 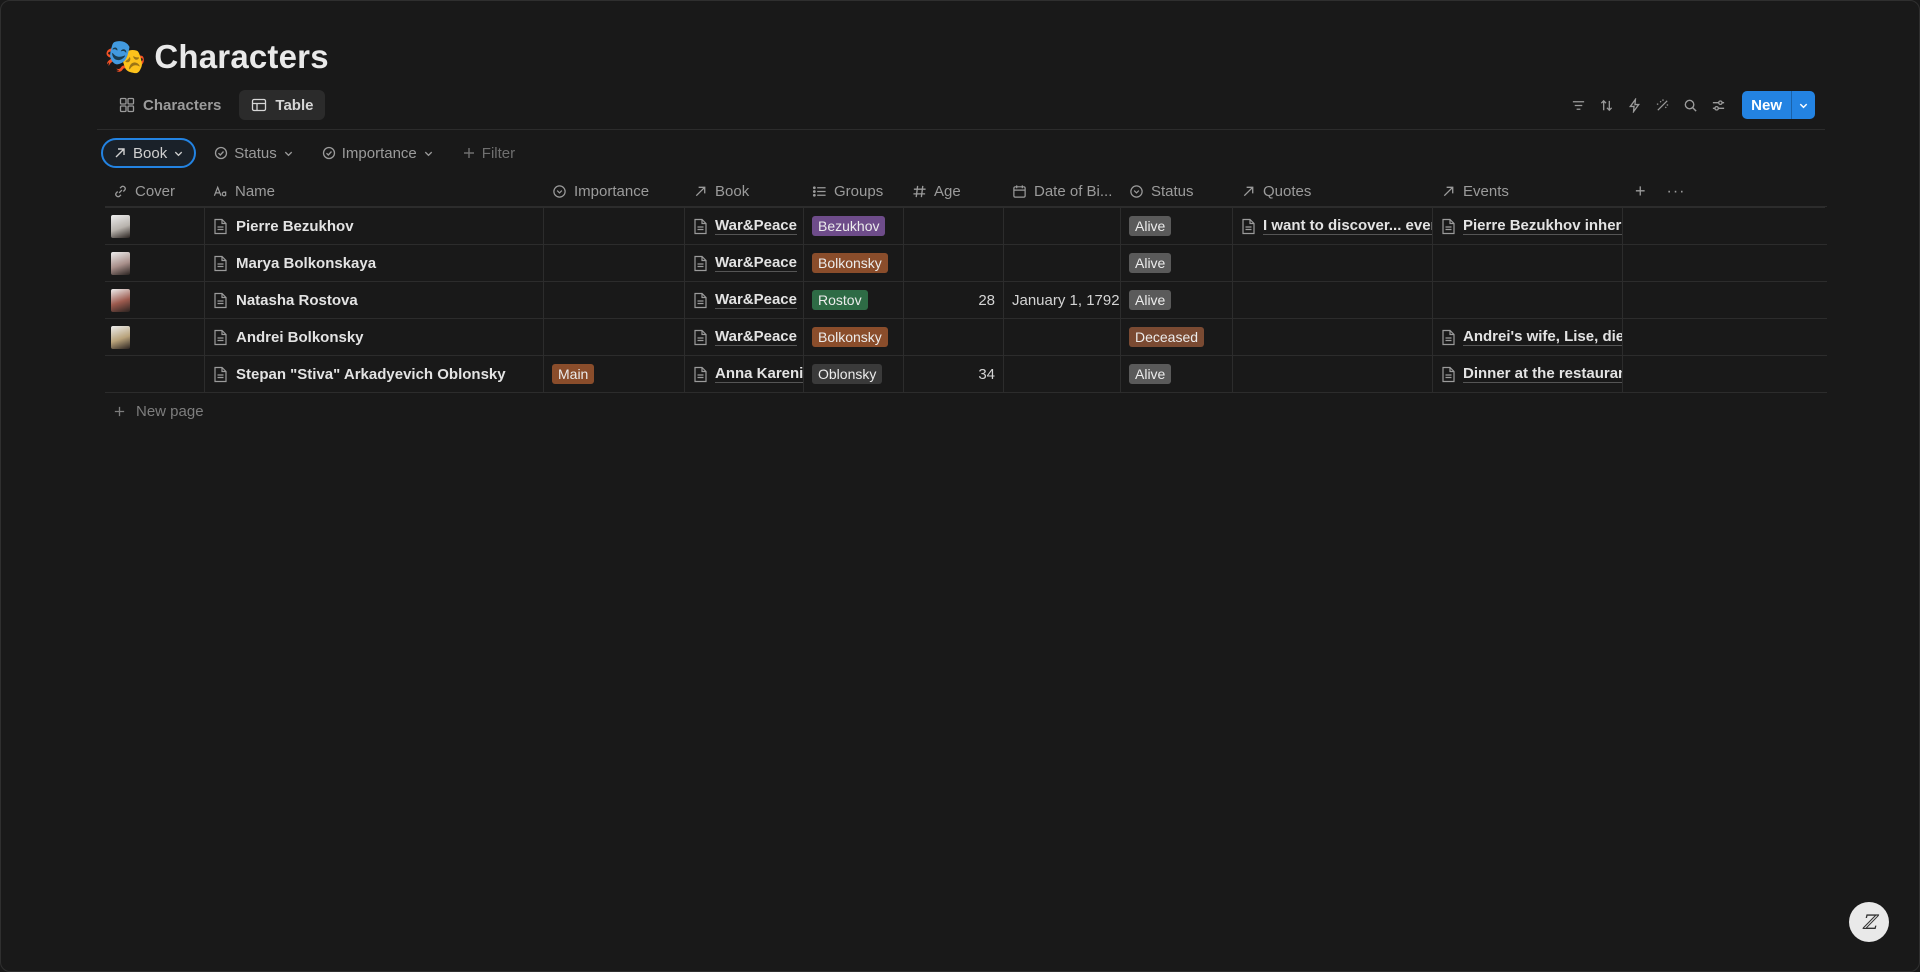 What do you see at coordinates (374, 191) in the screenshot?
I see `column-header-name: Name` at bounding box center [374, 191].